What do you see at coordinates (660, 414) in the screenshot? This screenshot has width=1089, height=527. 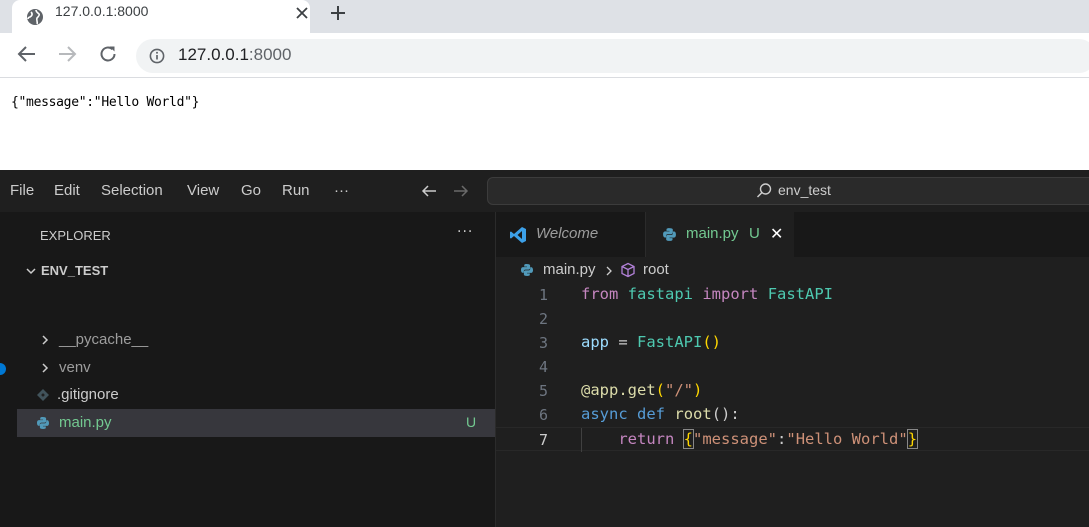 I see `code-text: async def root():` at bounding box center [660, 414].